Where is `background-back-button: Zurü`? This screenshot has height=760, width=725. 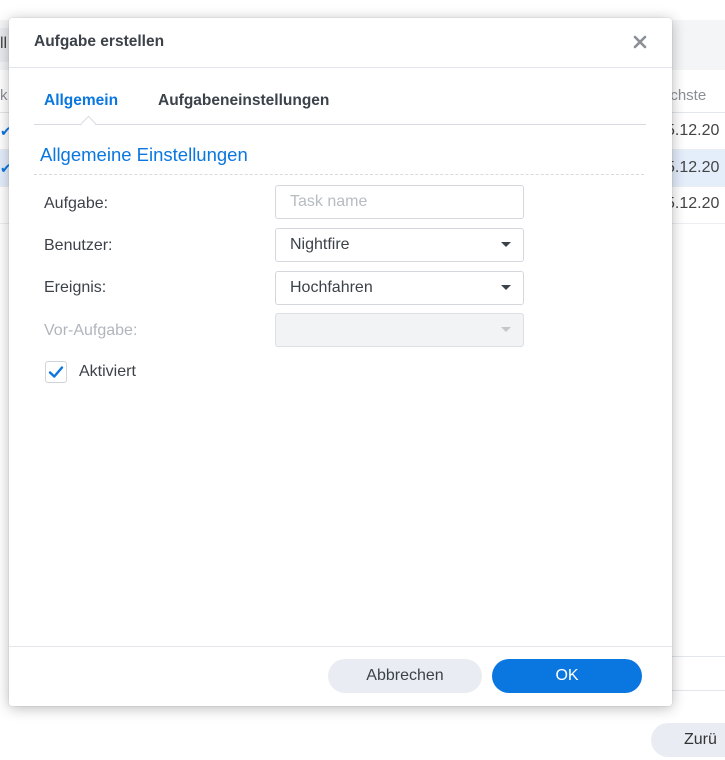
background-back-button: Zurü is located at coordinates (688, 740).